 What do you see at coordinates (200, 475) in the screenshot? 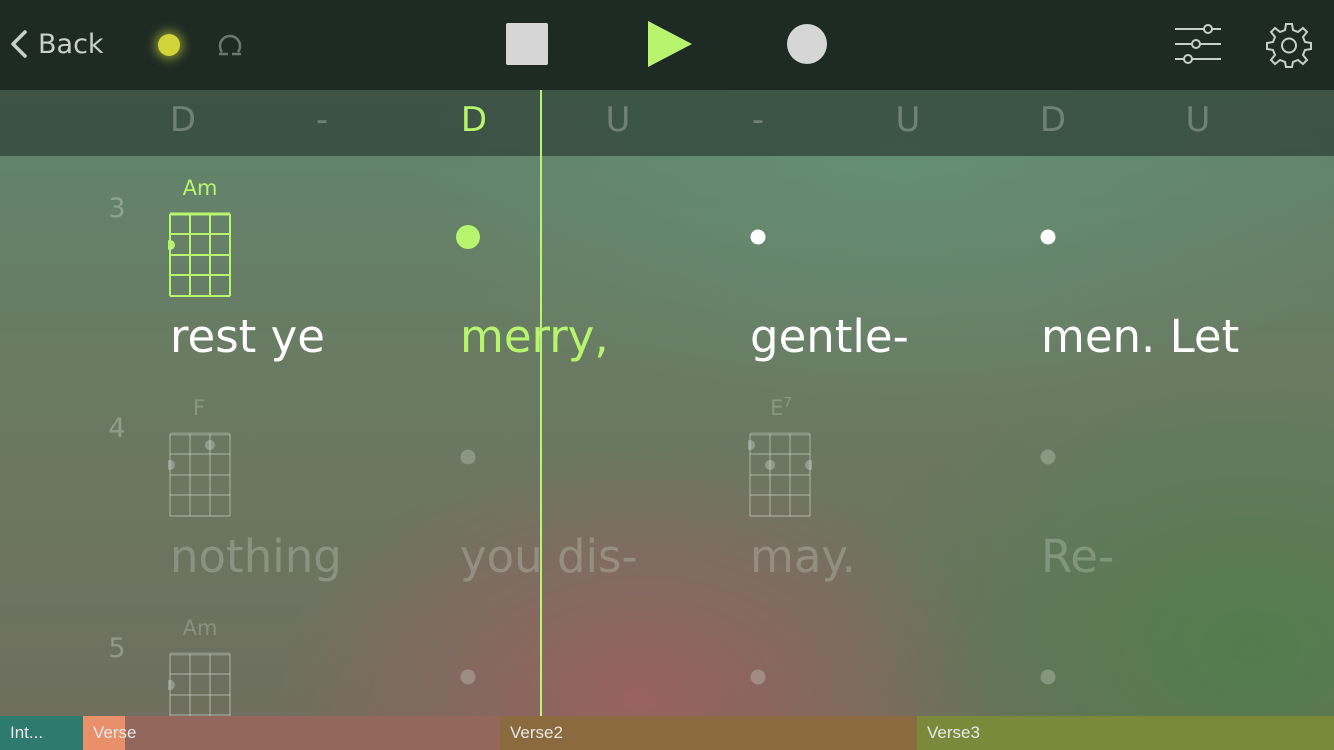
I see `chord-diagram-f` at bounding box center [200, 475].